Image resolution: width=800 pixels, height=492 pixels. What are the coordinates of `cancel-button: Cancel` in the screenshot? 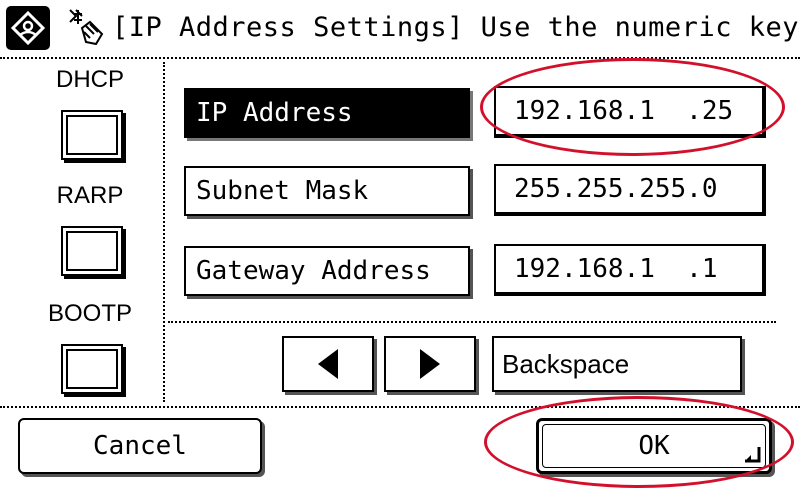 It's located at (140, 446).